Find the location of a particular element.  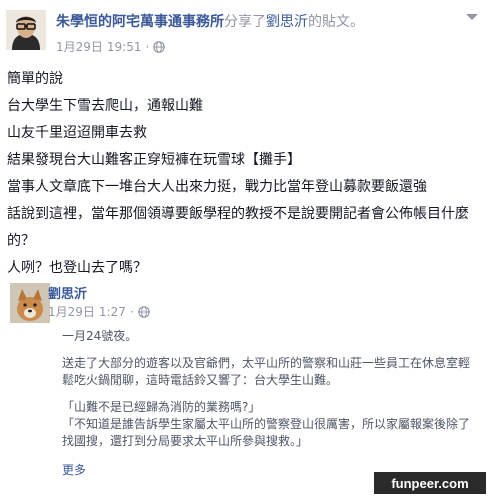

author-avatar is located at coordinates (26, 30).